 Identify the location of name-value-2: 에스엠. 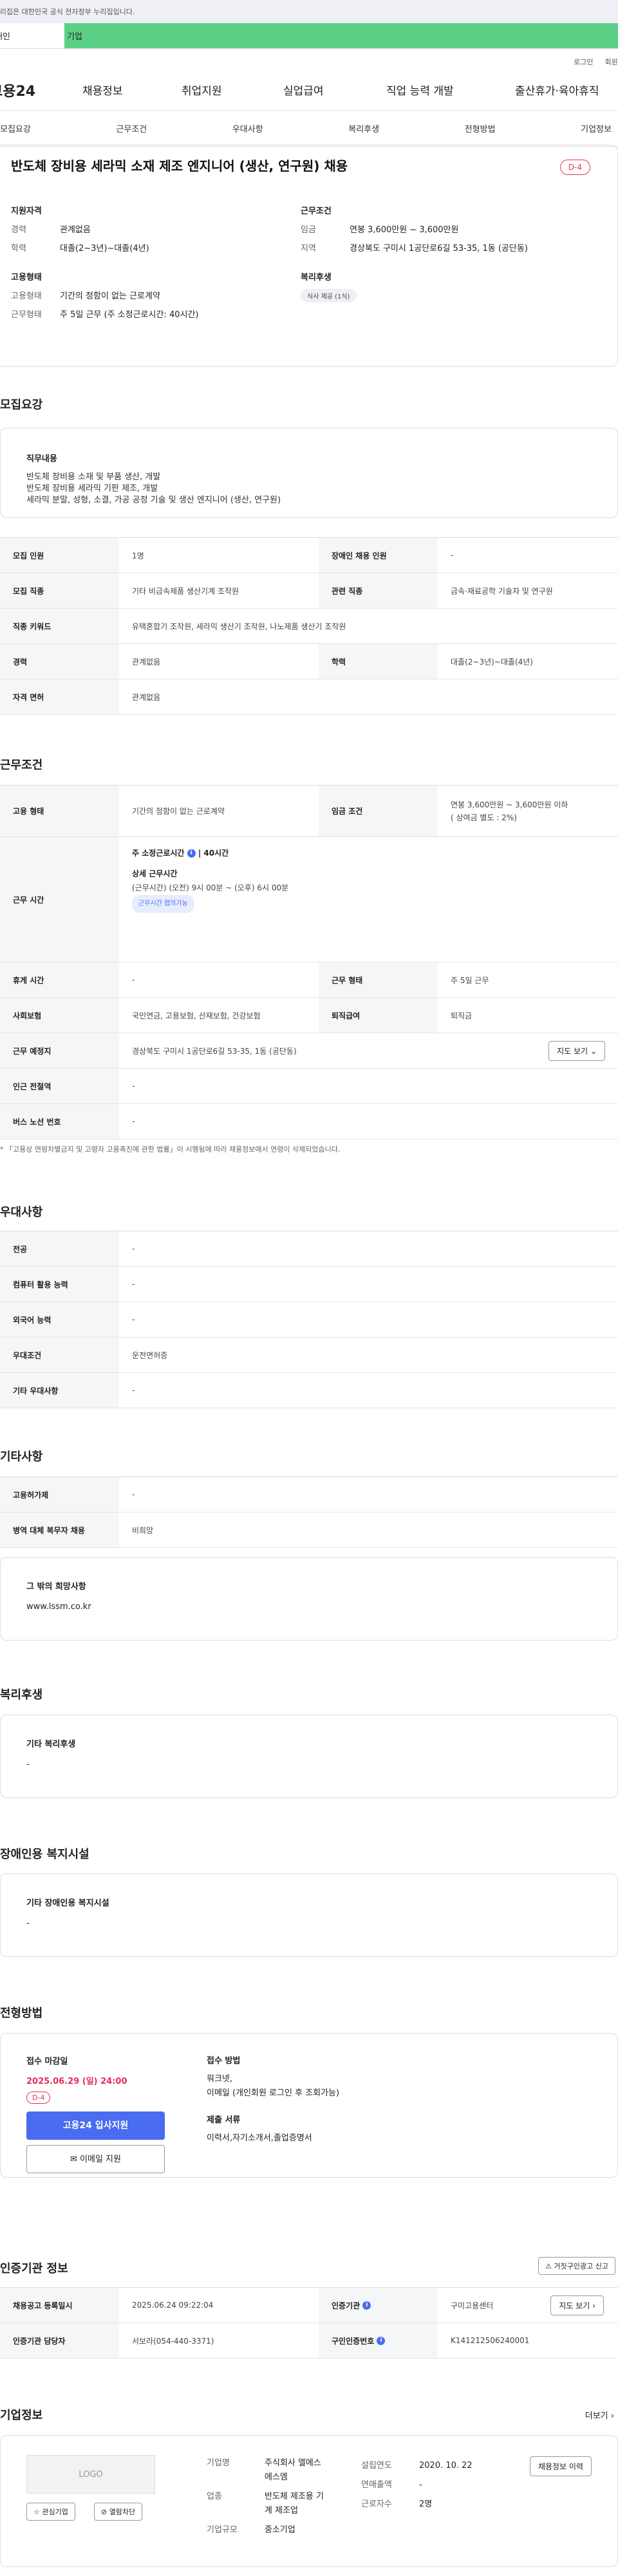
(276, 2477).